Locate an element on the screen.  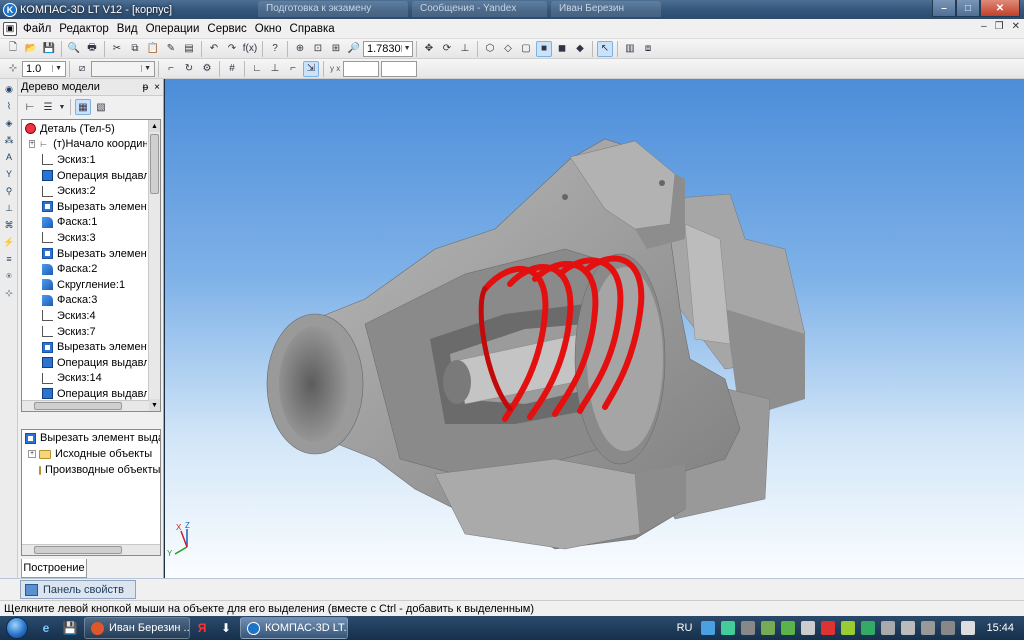
specification-icon: ⊥ is located at coordinates (9, 208).